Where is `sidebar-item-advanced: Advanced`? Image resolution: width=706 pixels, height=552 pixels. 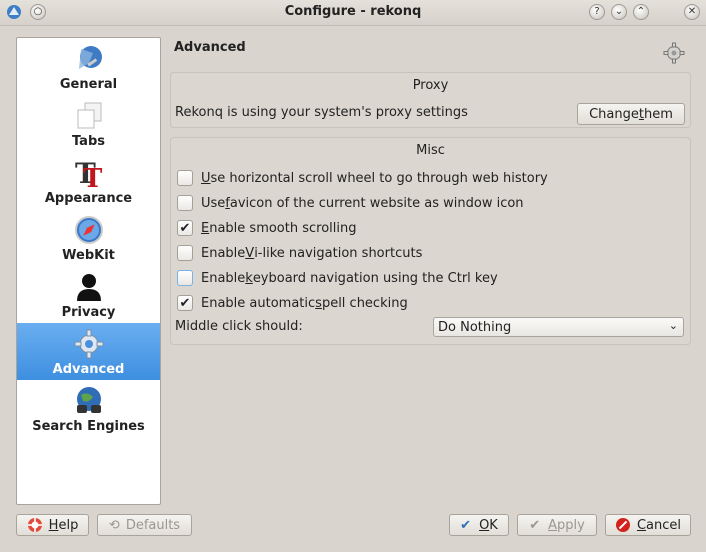 sidebar-item-advanced: Advanced is located at coordinates (88, 351).